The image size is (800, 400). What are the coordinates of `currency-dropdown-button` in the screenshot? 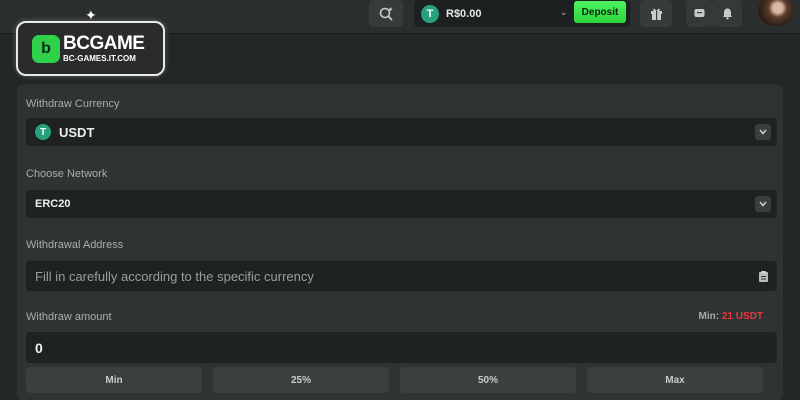 It's located at (763, 132).